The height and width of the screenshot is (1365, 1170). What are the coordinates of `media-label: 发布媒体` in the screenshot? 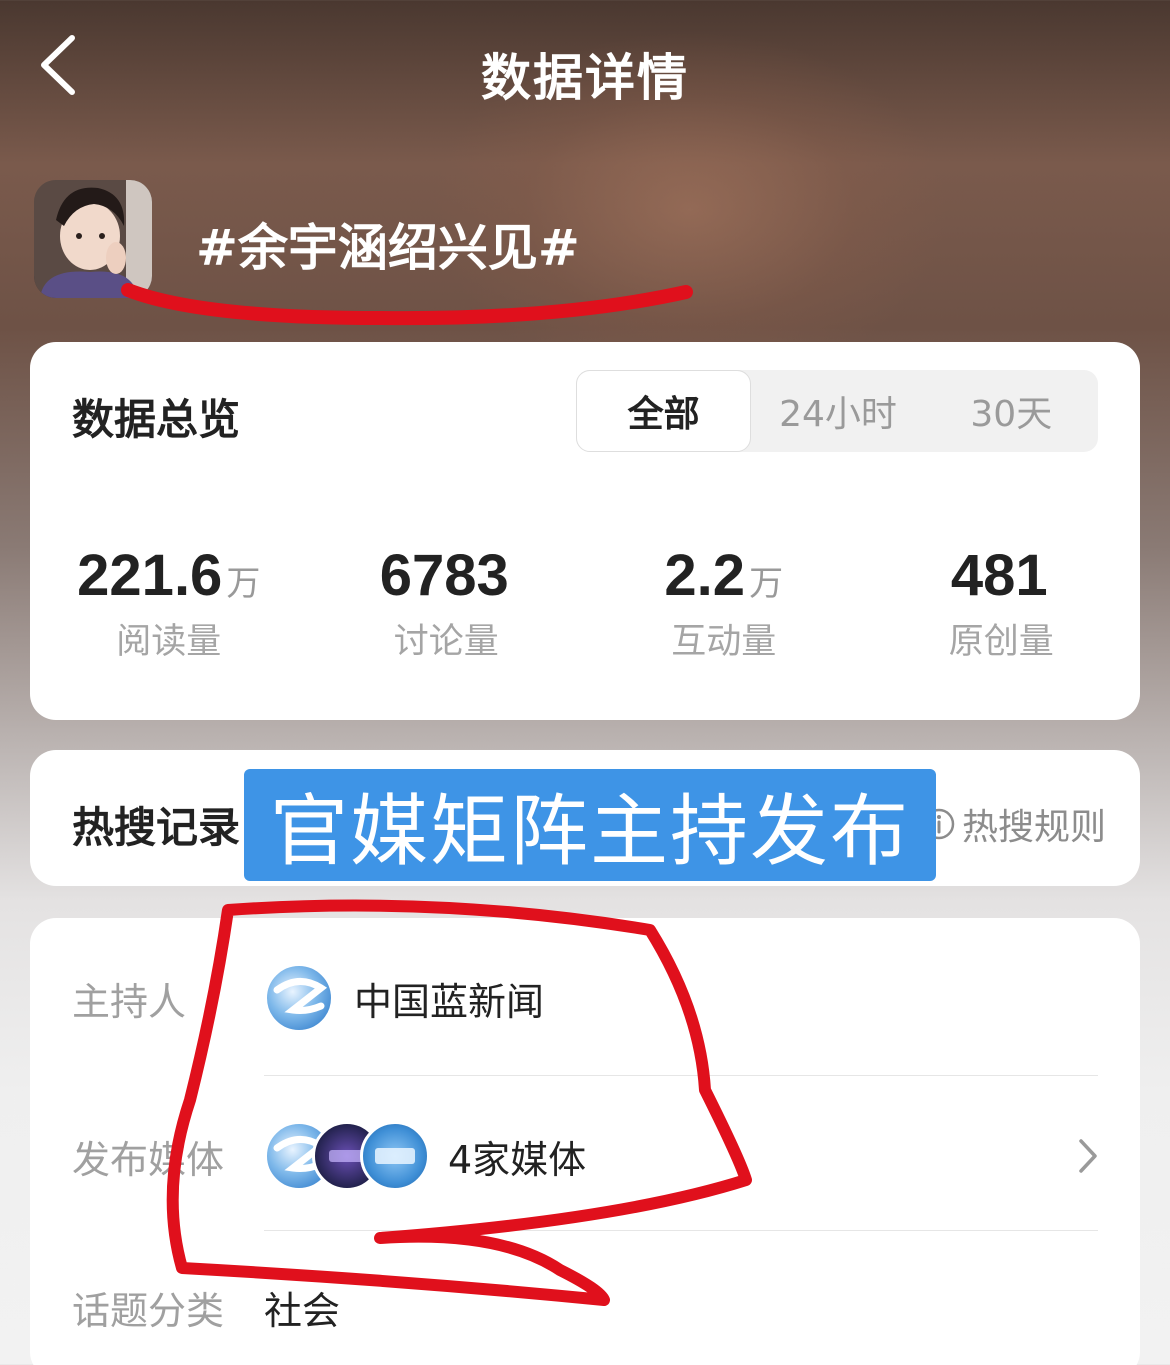 It's located at (148, 1159).